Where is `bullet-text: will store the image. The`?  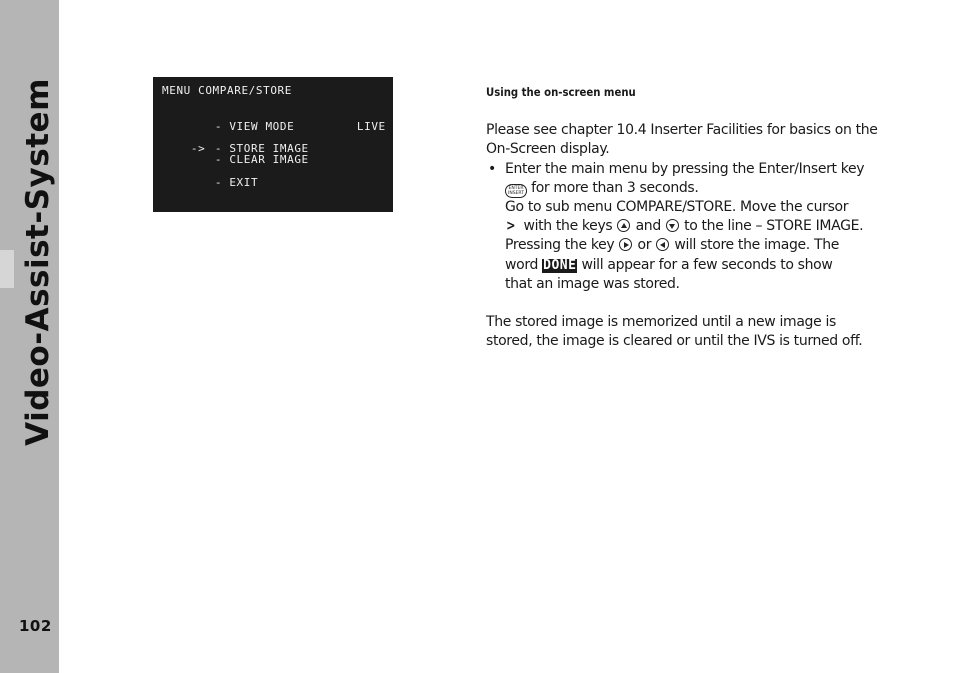 bullet-text: will store the image. The is located at coordinates (756, 245).